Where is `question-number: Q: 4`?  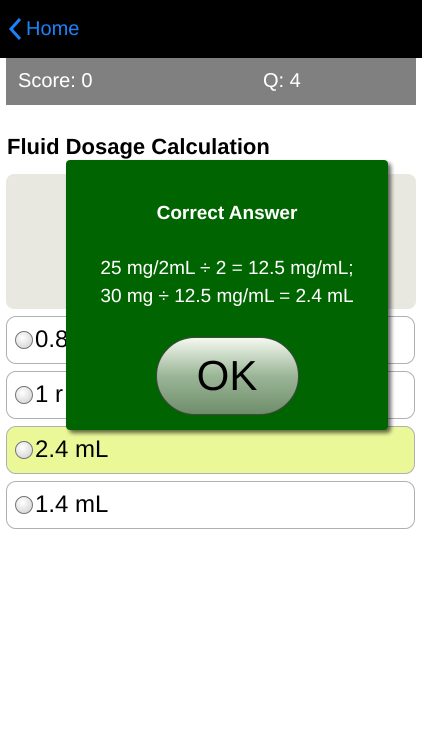 question-number: Q: 4 is located at coordinates (282, 81).